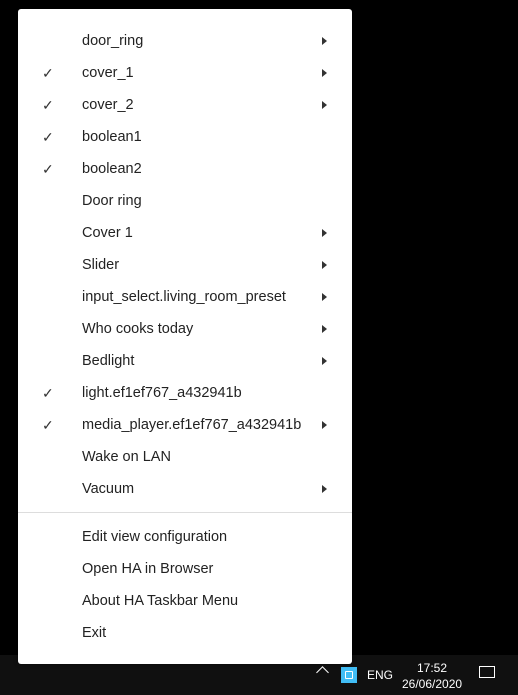 The image size is (518, 695). What do you see at coordinates (322, 672) in the screenshot?
I see `show-hidden-icons-chevron-icon` at bounding box center [322, 672].